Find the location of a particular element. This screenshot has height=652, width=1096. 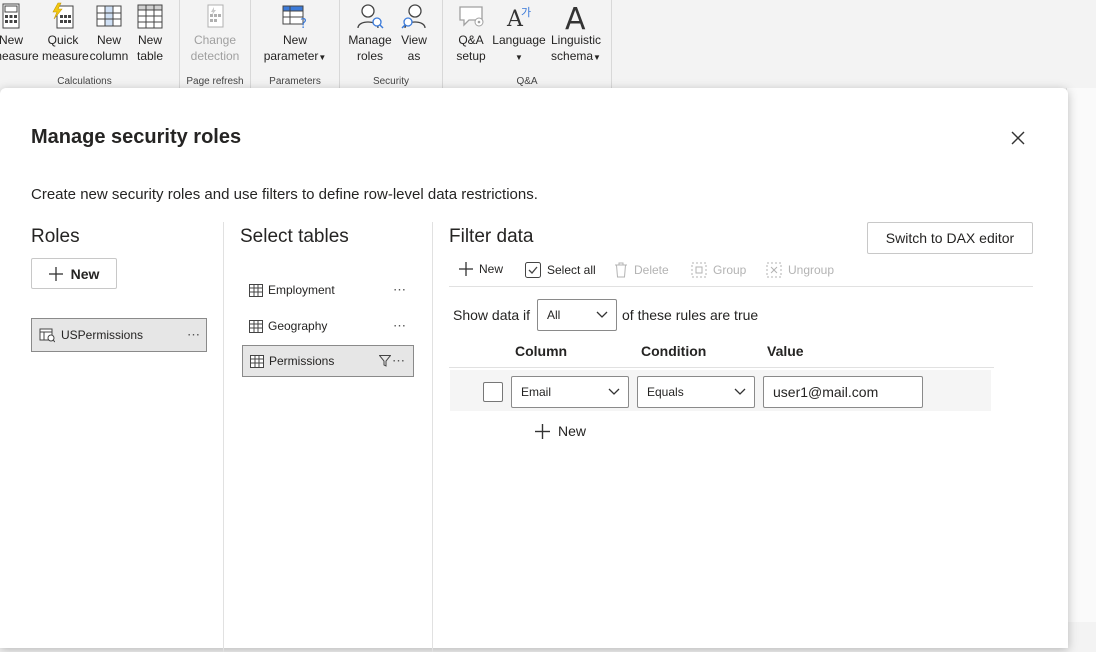

role-icon is located at coordinates (47, 335).